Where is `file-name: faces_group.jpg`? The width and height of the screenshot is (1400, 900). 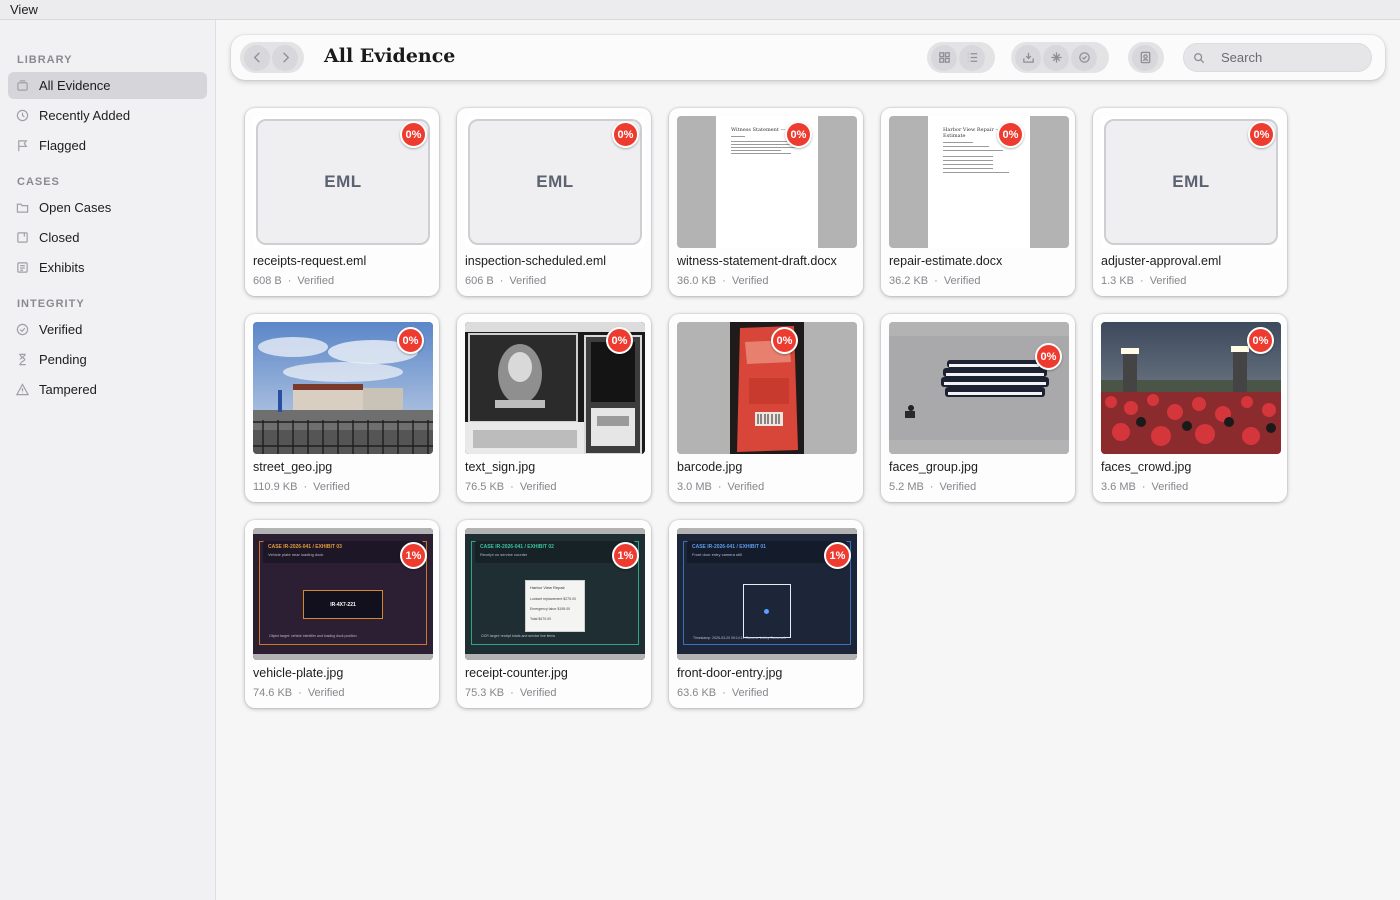
file-name: faces_group.jpg is located at coordinates (933, 467).